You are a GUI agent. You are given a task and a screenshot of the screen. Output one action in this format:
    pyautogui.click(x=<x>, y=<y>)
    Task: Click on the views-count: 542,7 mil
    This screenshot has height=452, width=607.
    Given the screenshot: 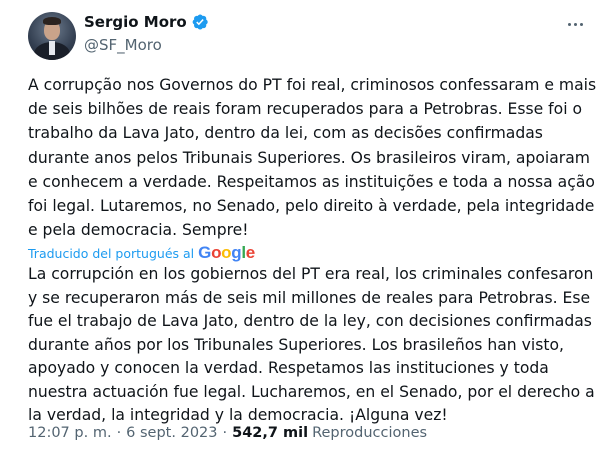 What is the action you would take?
    pyautogui.click(x=270, y=433)
    